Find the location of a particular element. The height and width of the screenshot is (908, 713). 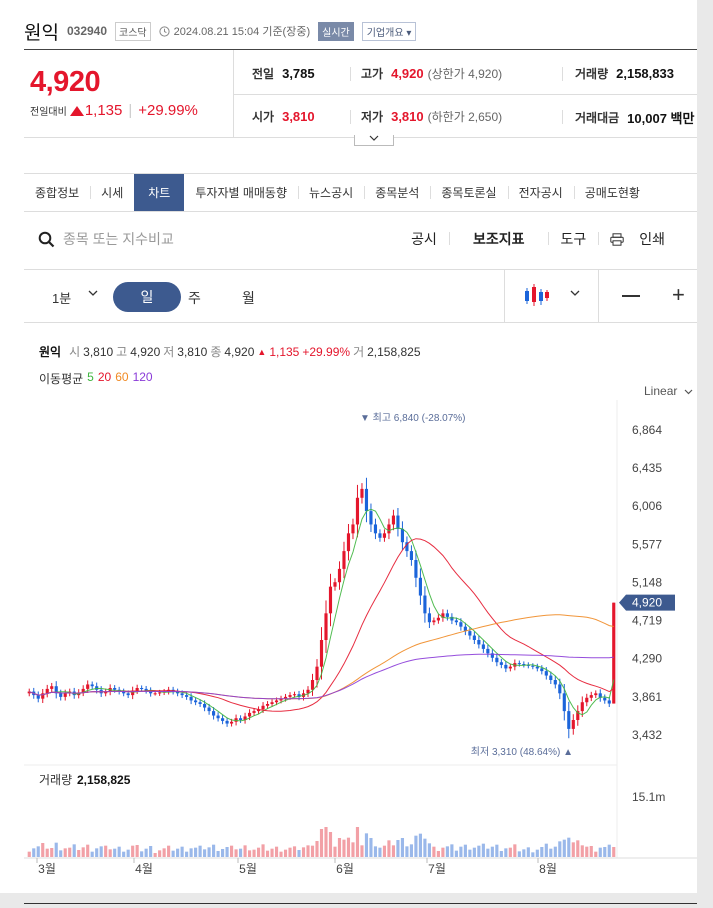

period-month: 월 is located at coordinates (248, 298).